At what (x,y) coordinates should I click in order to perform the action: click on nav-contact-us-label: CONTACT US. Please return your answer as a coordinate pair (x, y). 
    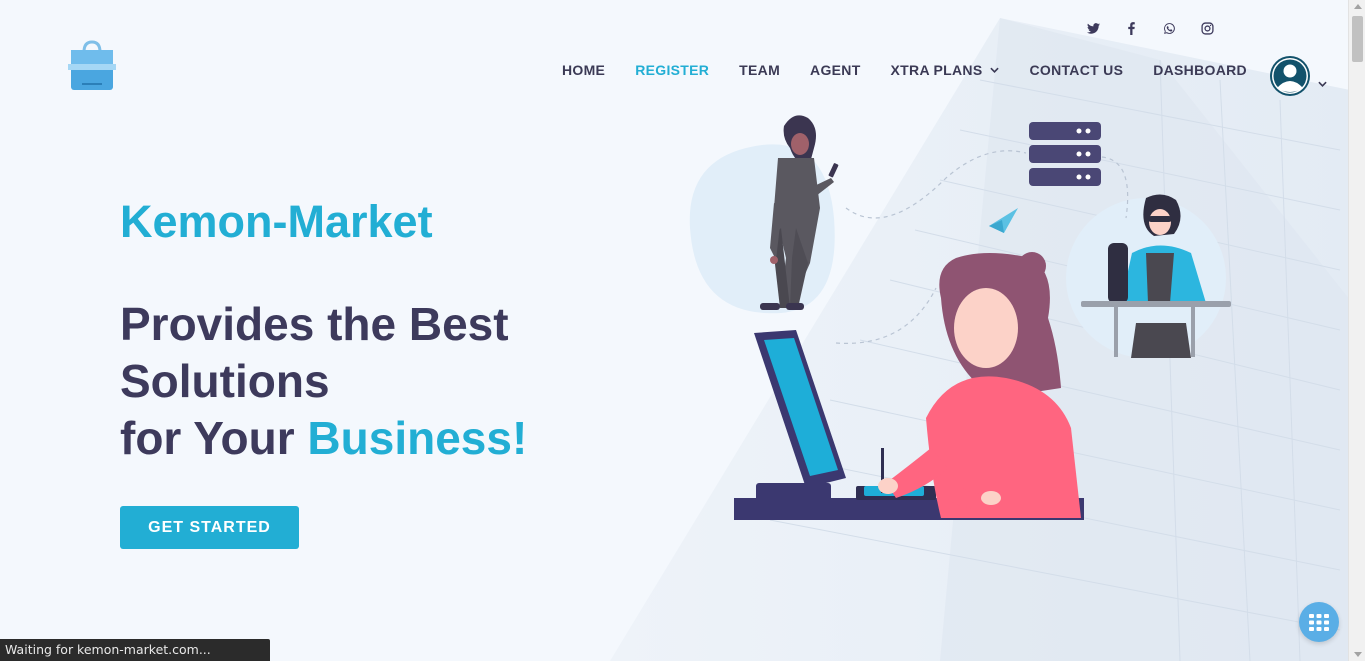
    Looking at the image, I should click on (1076, 70).